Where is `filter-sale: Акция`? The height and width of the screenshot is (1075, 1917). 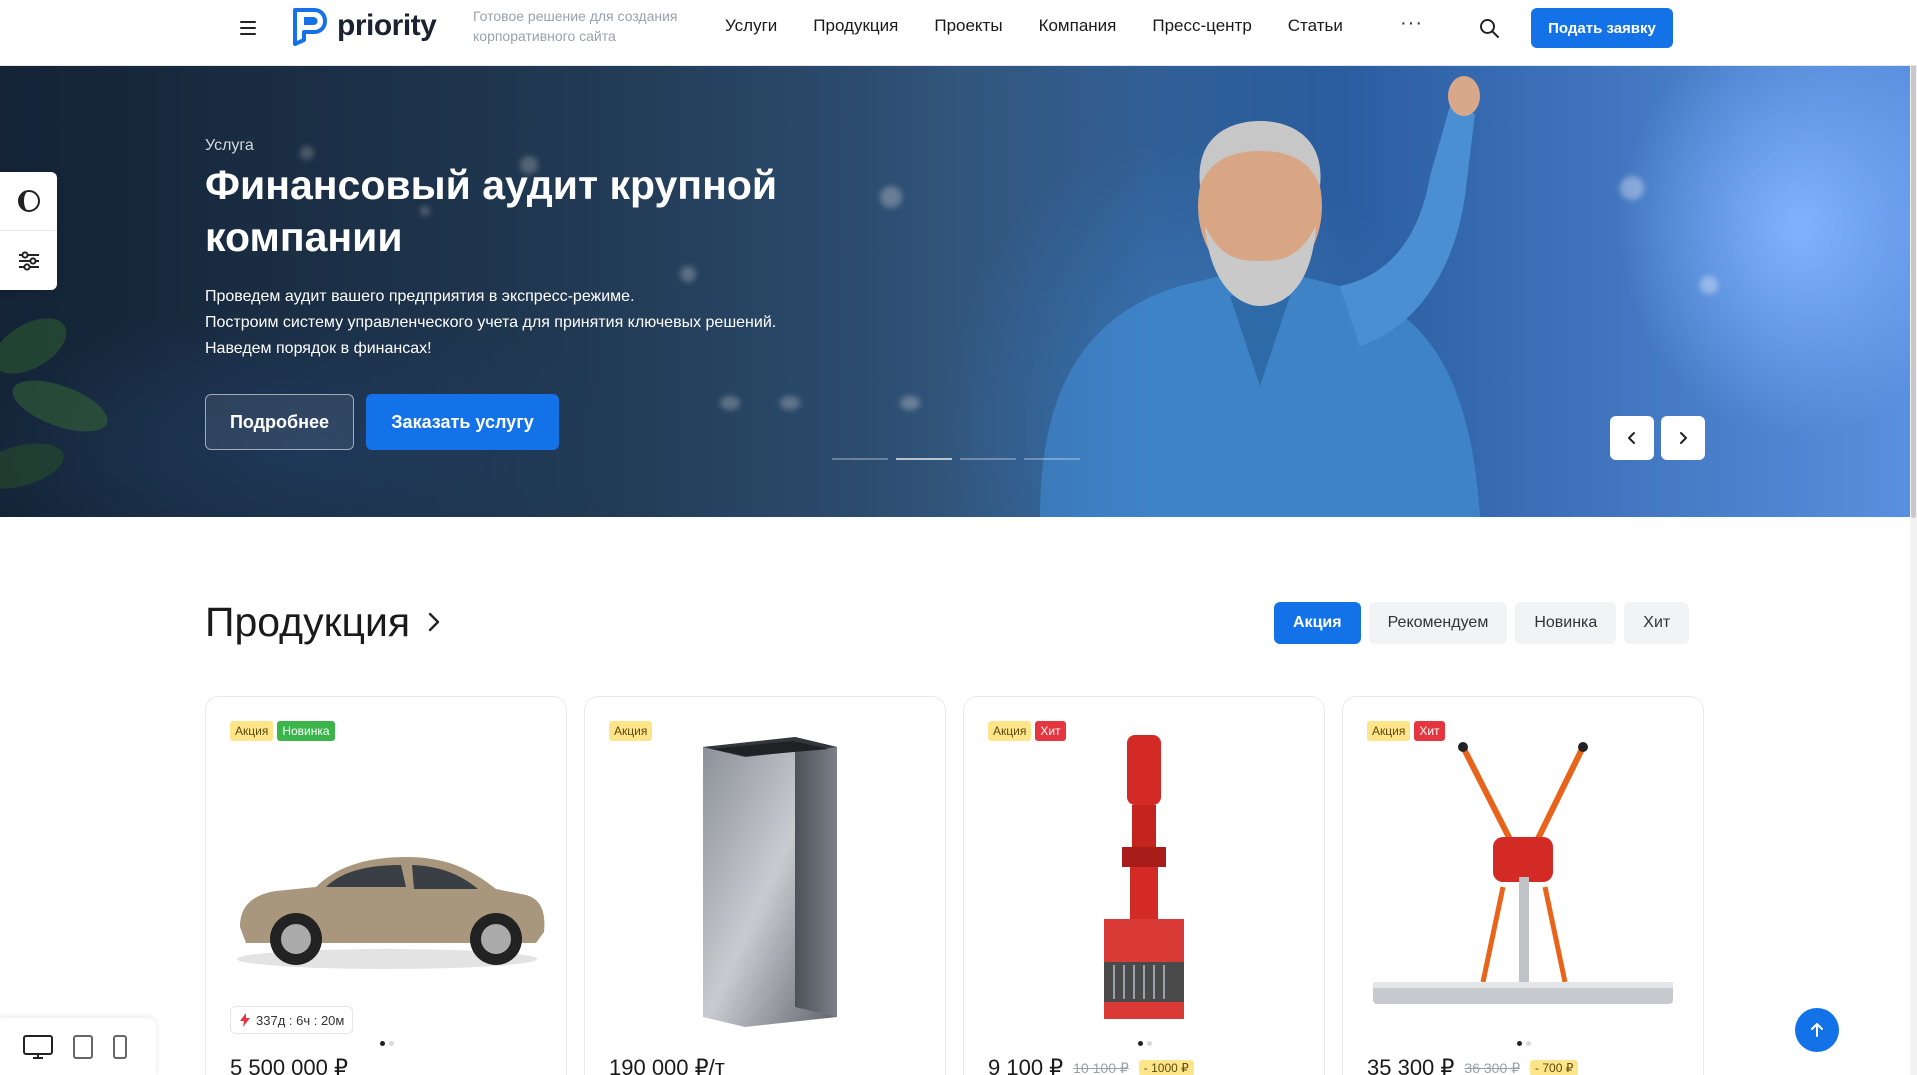
filter-sale: Акция is located at coordinates (1317, 623).